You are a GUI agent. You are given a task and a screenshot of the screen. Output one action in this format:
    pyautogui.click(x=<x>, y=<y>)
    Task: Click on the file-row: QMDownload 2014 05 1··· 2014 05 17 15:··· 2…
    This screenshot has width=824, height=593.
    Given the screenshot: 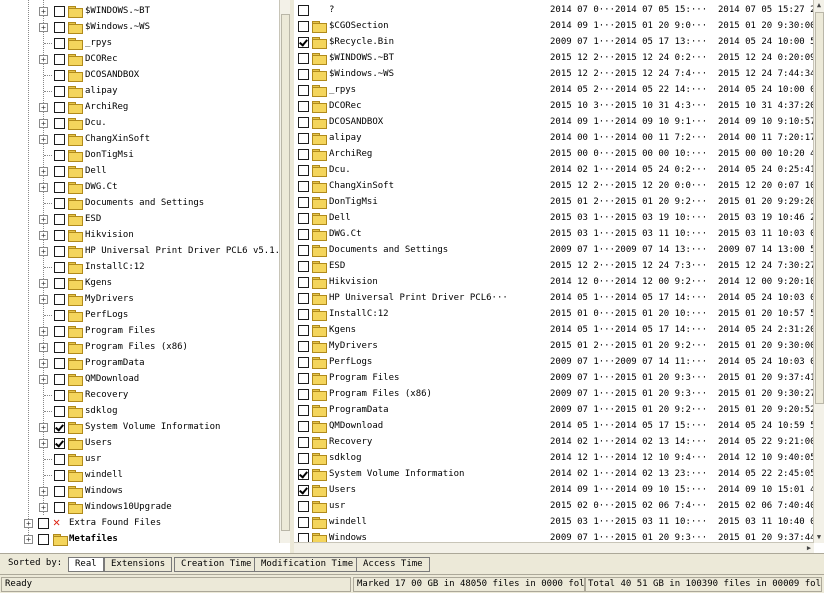 What is the action you would take?
    pyautogui.click(x=557, y=426)
    